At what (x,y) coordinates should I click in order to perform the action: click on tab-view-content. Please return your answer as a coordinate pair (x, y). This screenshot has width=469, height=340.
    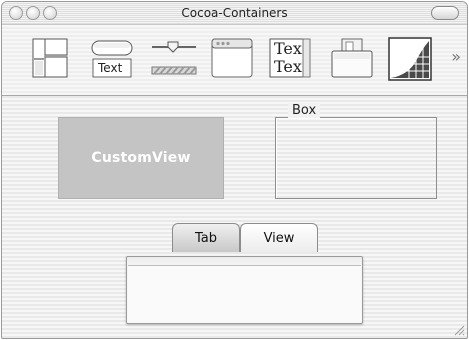
    Looking at the image, I should click on (244, 293).